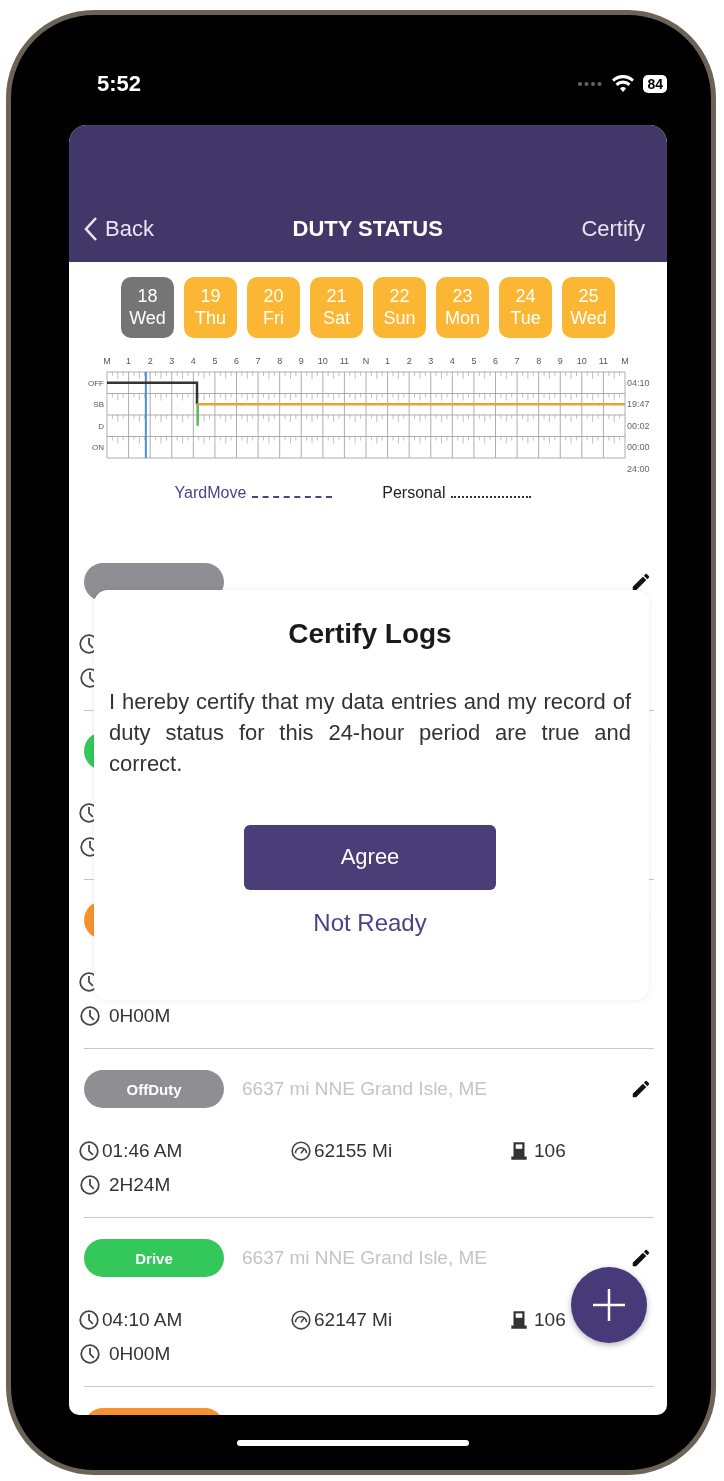 Image resolution: width=724 pixels, height=1481 pixels. Describe the element at coordinates (154, 1089) in the screenshot. I see `status-badge: OffDuty` at that location.